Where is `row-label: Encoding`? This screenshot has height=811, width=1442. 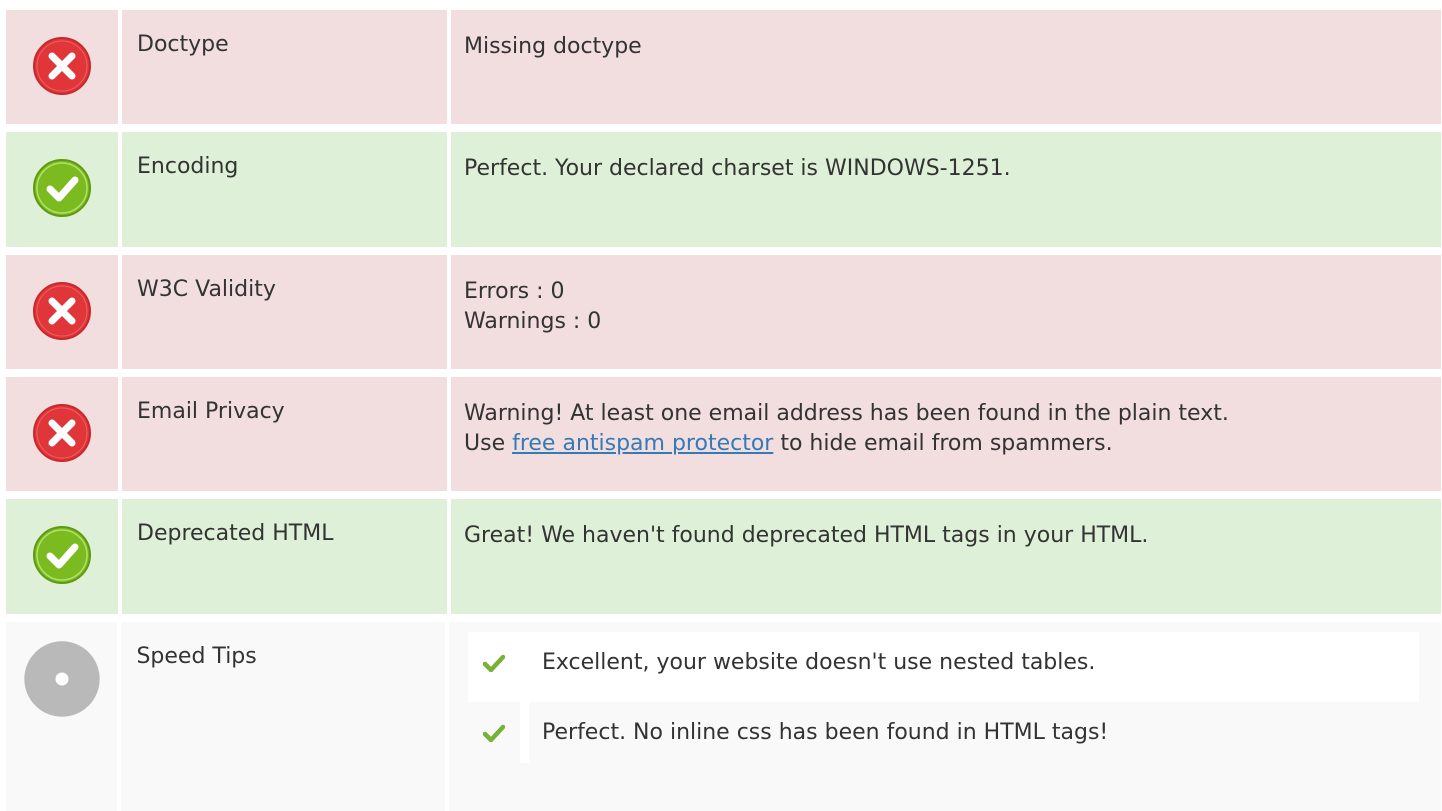
row-label: Encoding is located at coordinates (284, 189).